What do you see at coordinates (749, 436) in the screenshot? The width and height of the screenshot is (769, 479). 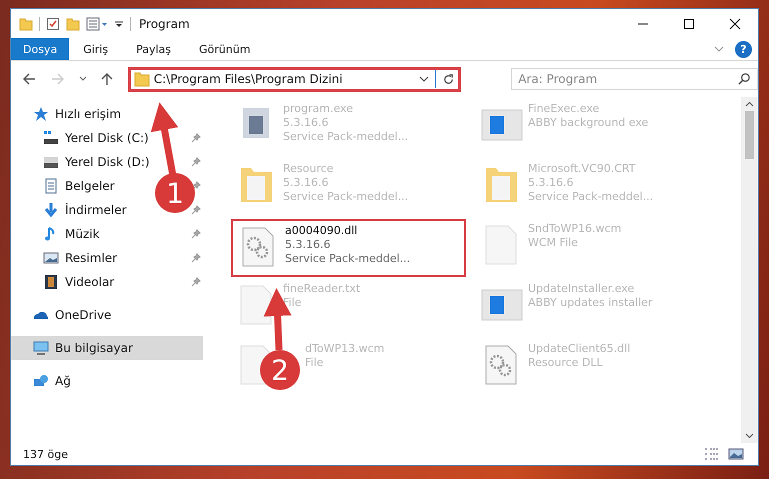 I see `scroll-down-icon` at bounding box center [749, 436].